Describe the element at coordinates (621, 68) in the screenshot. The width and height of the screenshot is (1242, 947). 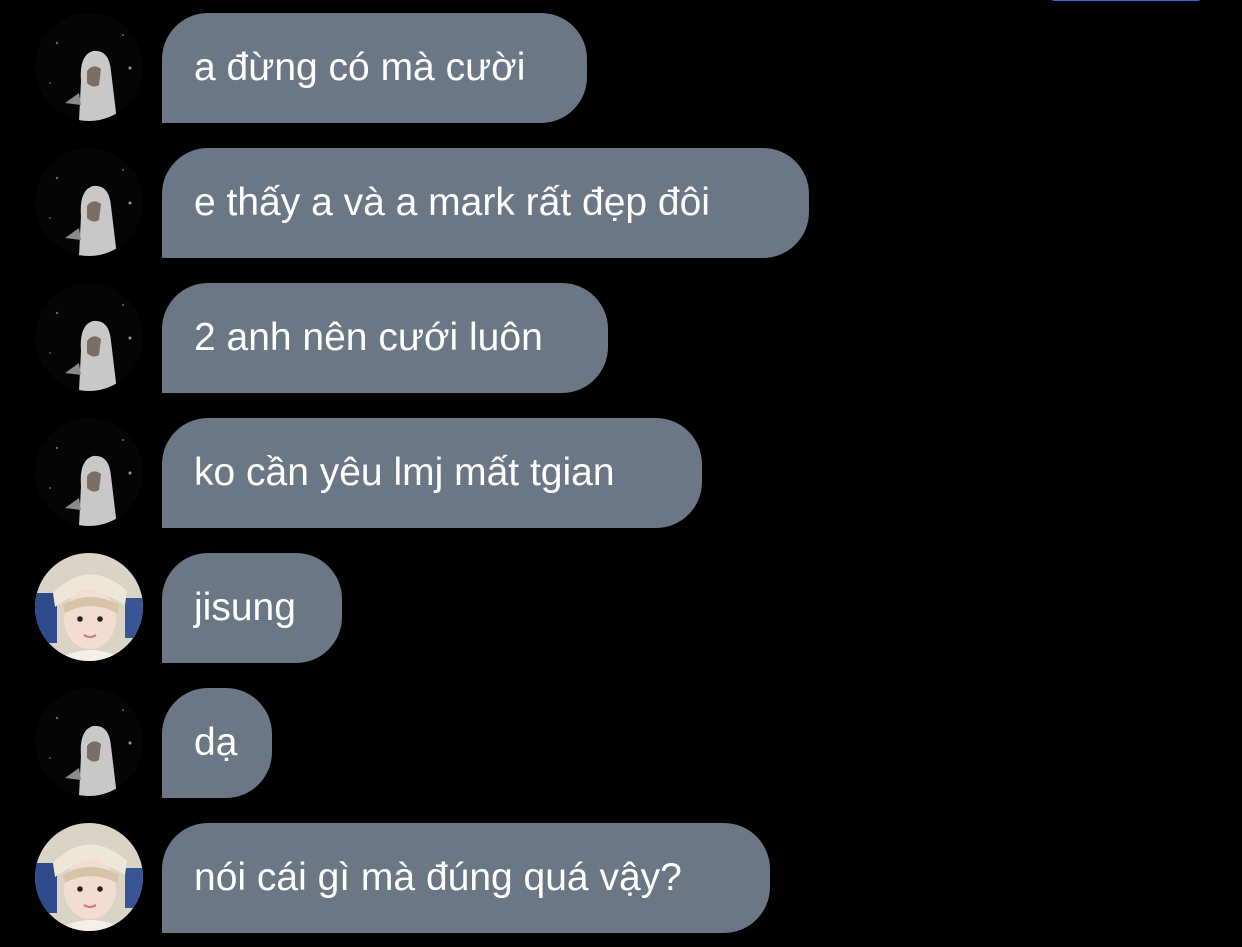
I see `message-row: a đừng có mà cười` at that location.